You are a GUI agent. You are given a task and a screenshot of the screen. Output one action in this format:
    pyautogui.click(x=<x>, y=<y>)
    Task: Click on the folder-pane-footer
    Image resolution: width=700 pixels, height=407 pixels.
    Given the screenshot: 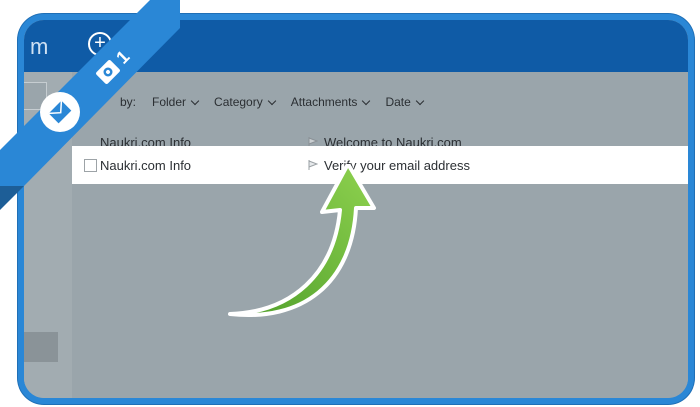 What is the action you would take?
    pyautogui.click(x=41, y=347)
    